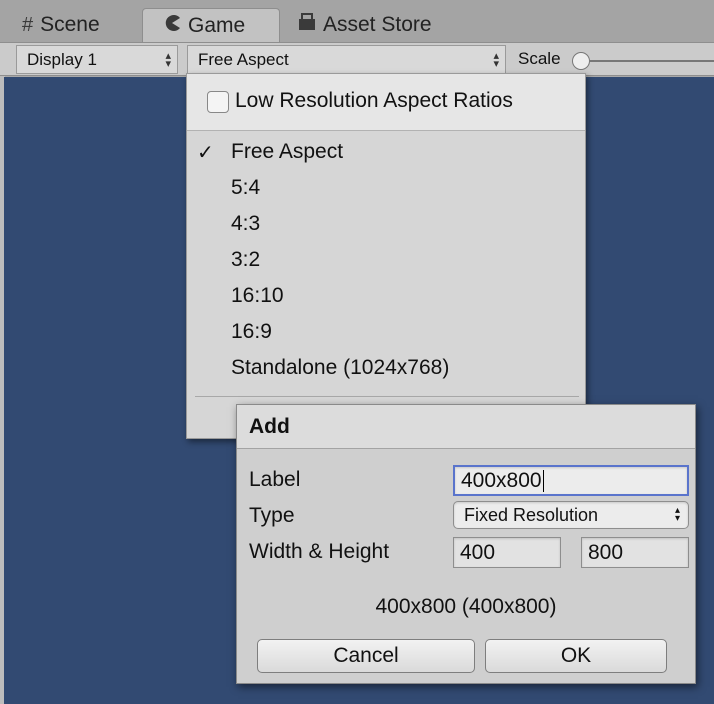 This screenshot has height=704, width=714. What do you see at coordinates (217, 25) in the screenshot?
I see `tab-game-label: Game` at bounding box center [217, 25].